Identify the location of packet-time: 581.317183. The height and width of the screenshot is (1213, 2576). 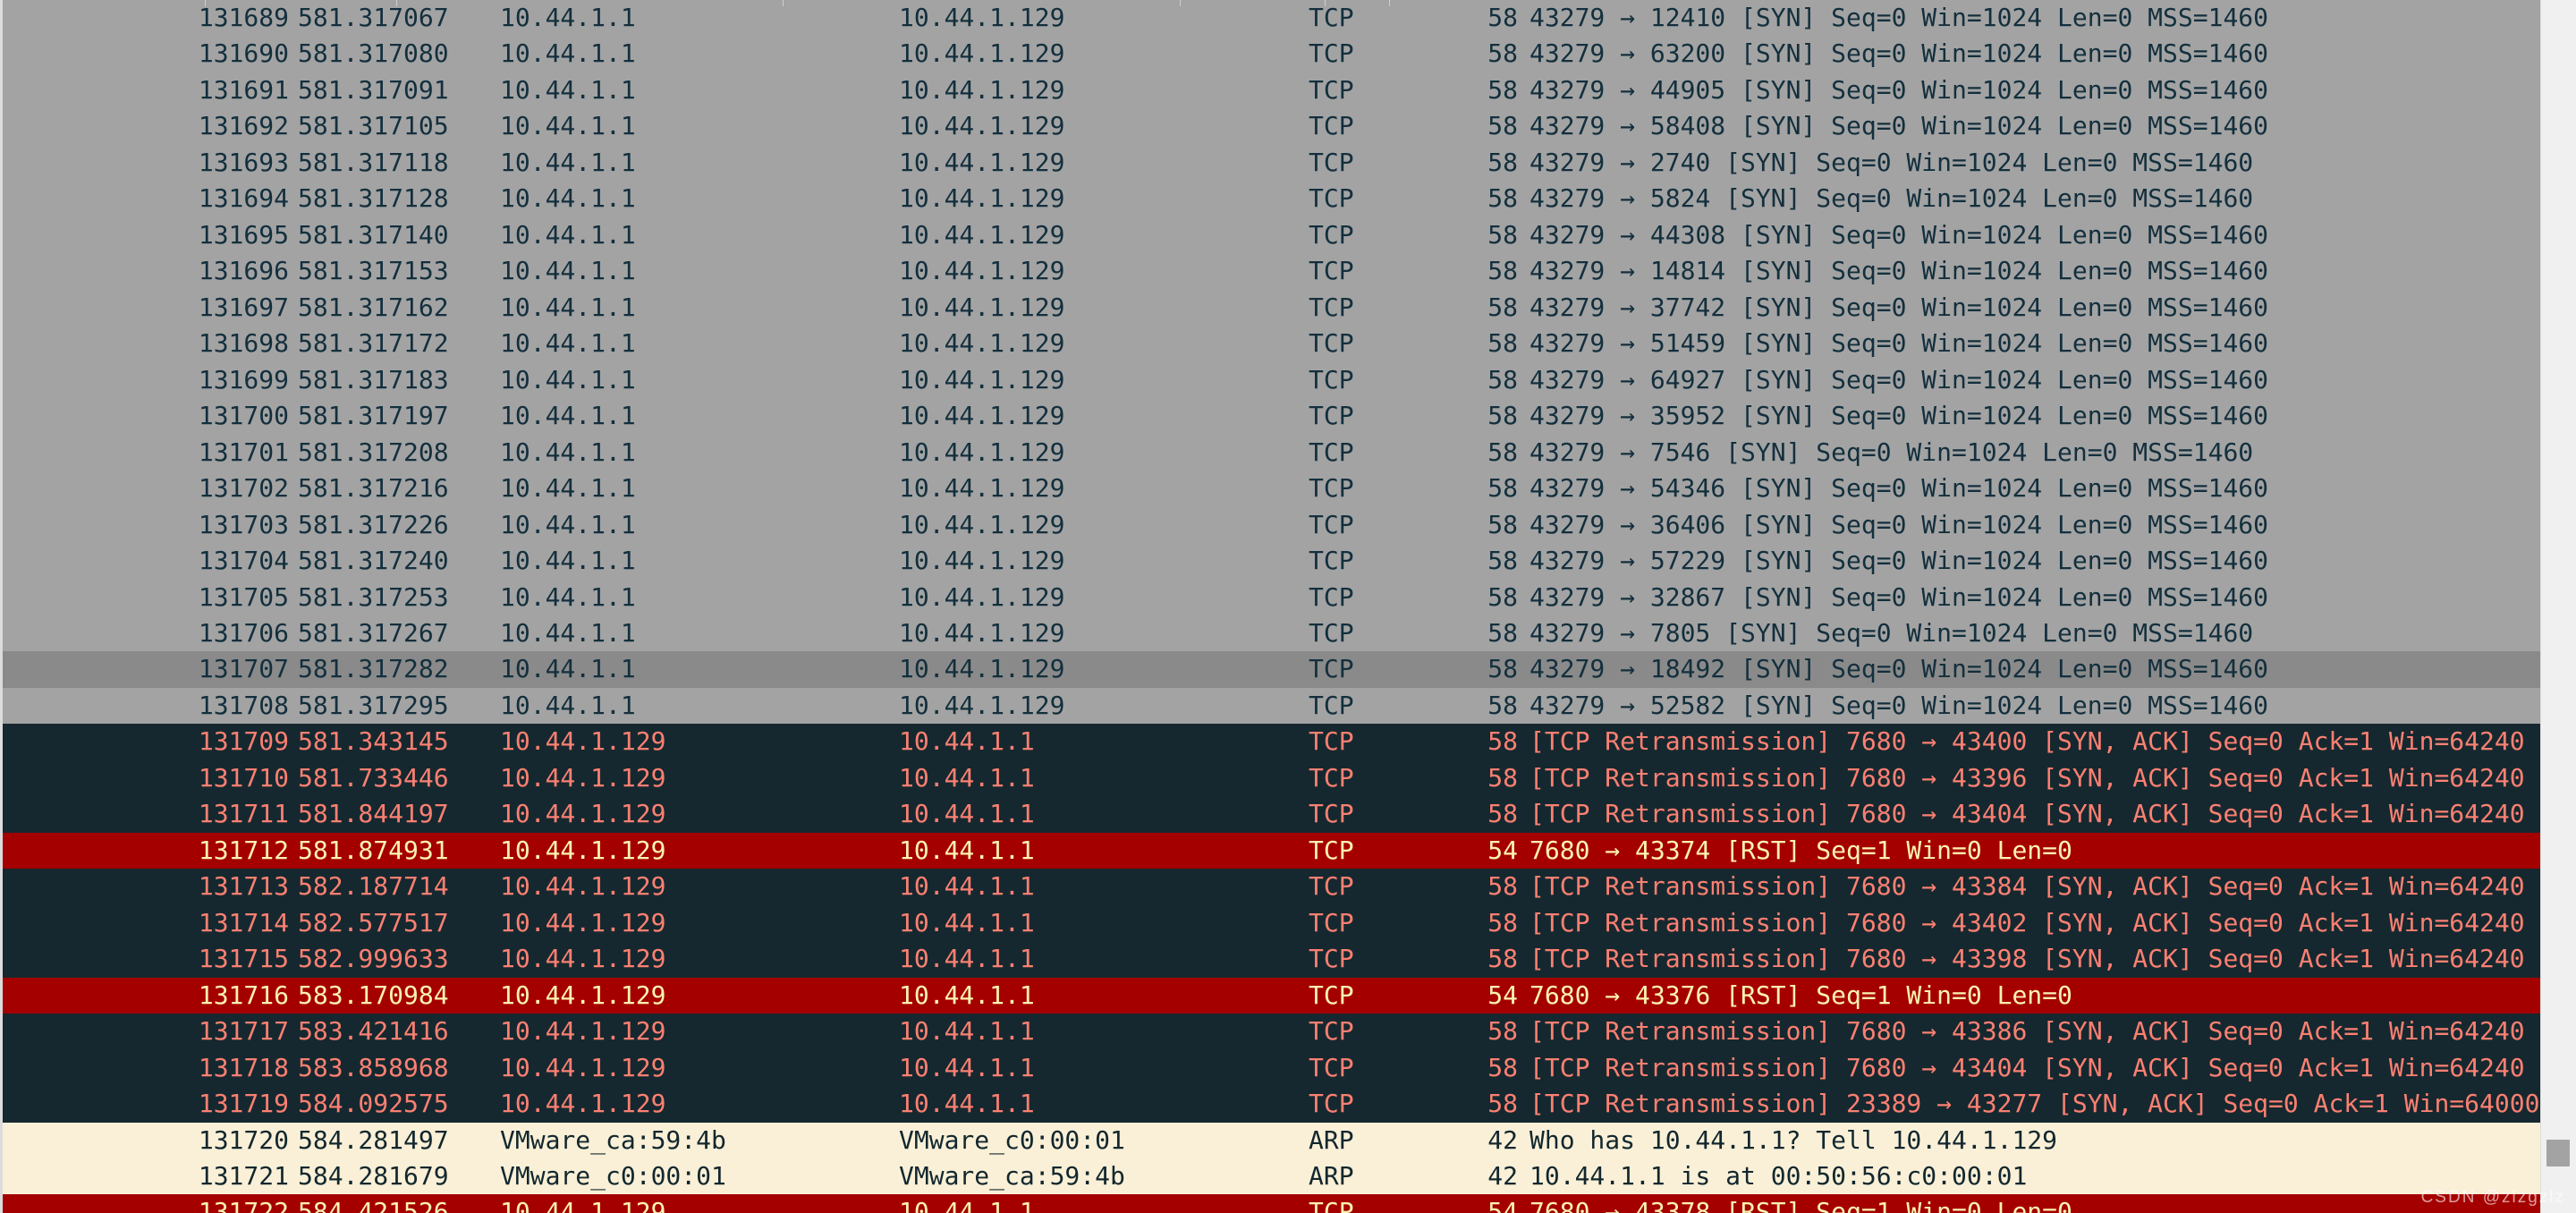
(373, 379).